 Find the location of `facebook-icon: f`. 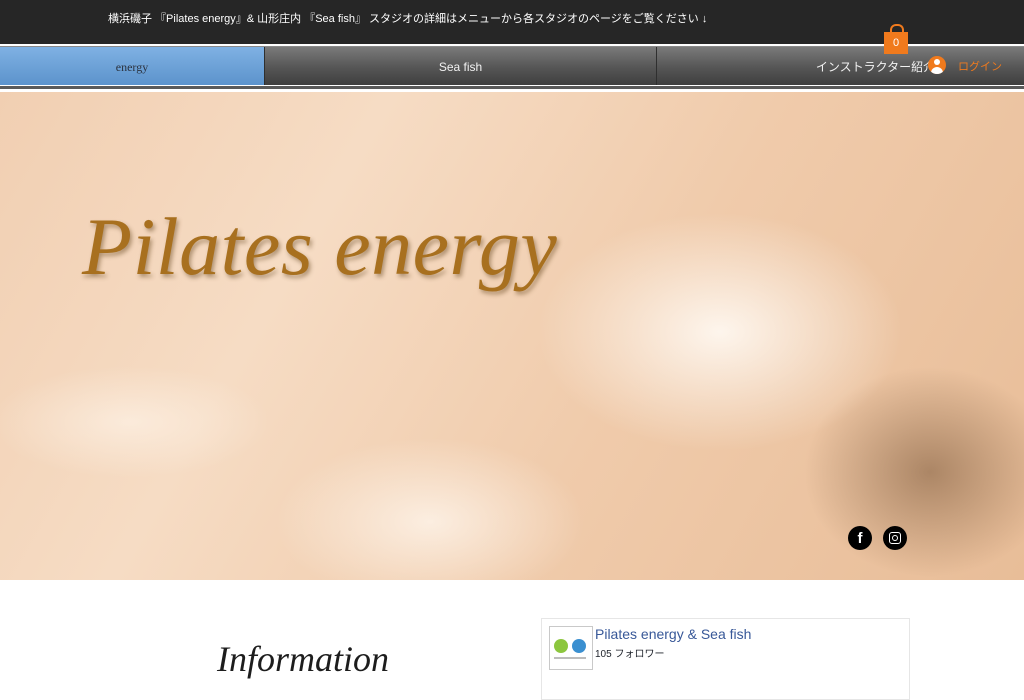

facebook-icon: f is located at coordinates (860, 538).